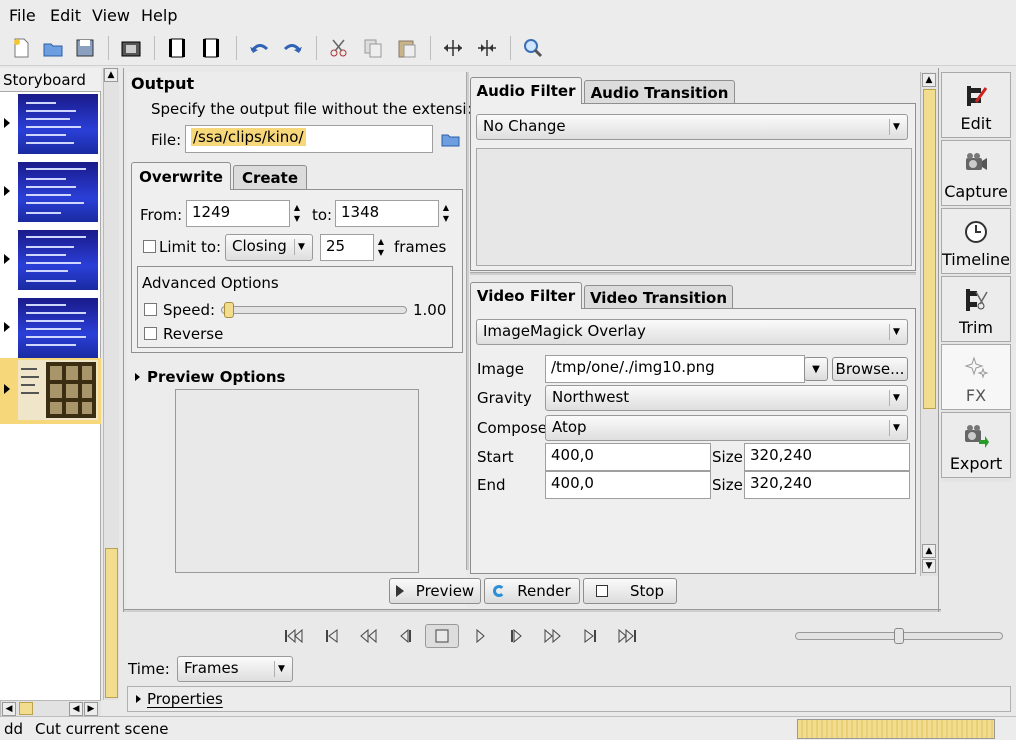  I want to click on end-size-input: 320,240, so click(827, 485).